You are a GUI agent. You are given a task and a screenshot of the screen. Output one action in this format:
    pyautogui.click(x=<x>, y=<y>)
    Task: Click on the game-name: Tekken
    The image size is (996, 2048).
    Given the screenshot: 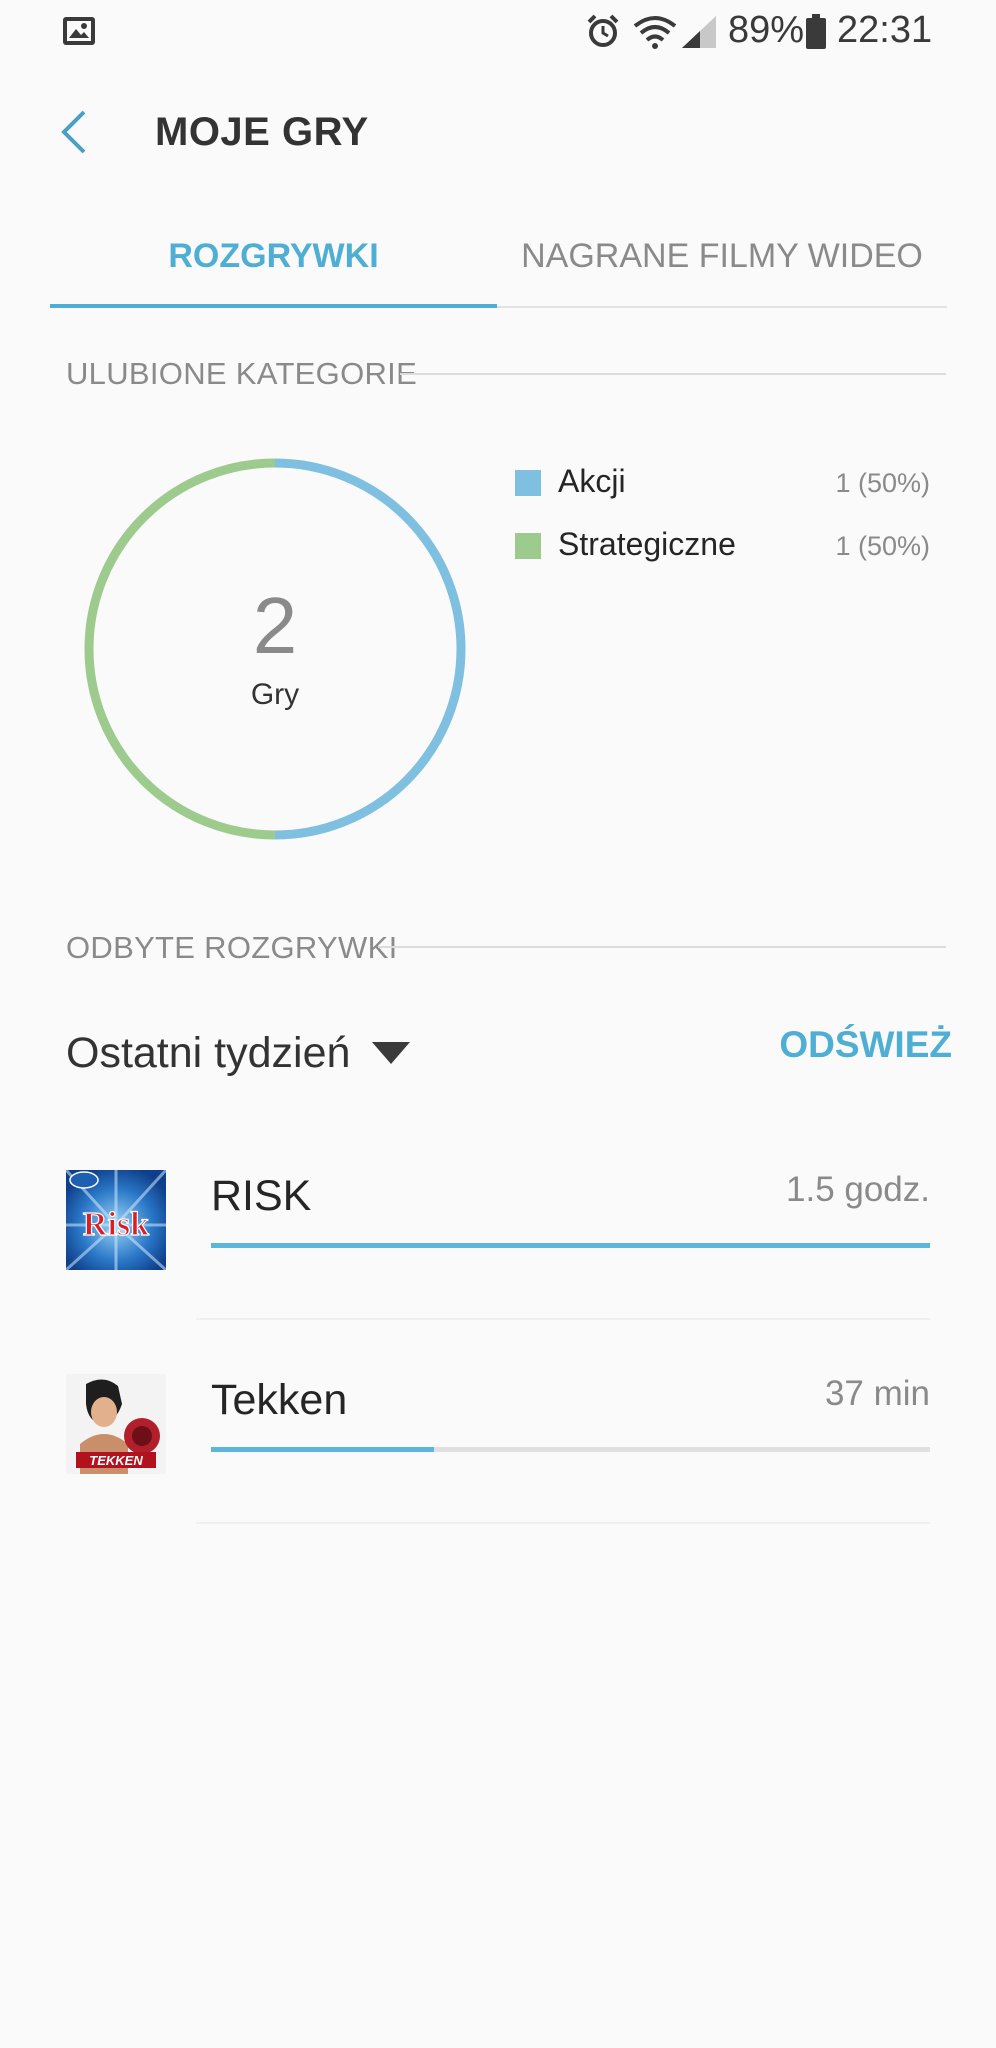 What is the action you would take?
    pyautogui.click(x=279, y=1400)
    